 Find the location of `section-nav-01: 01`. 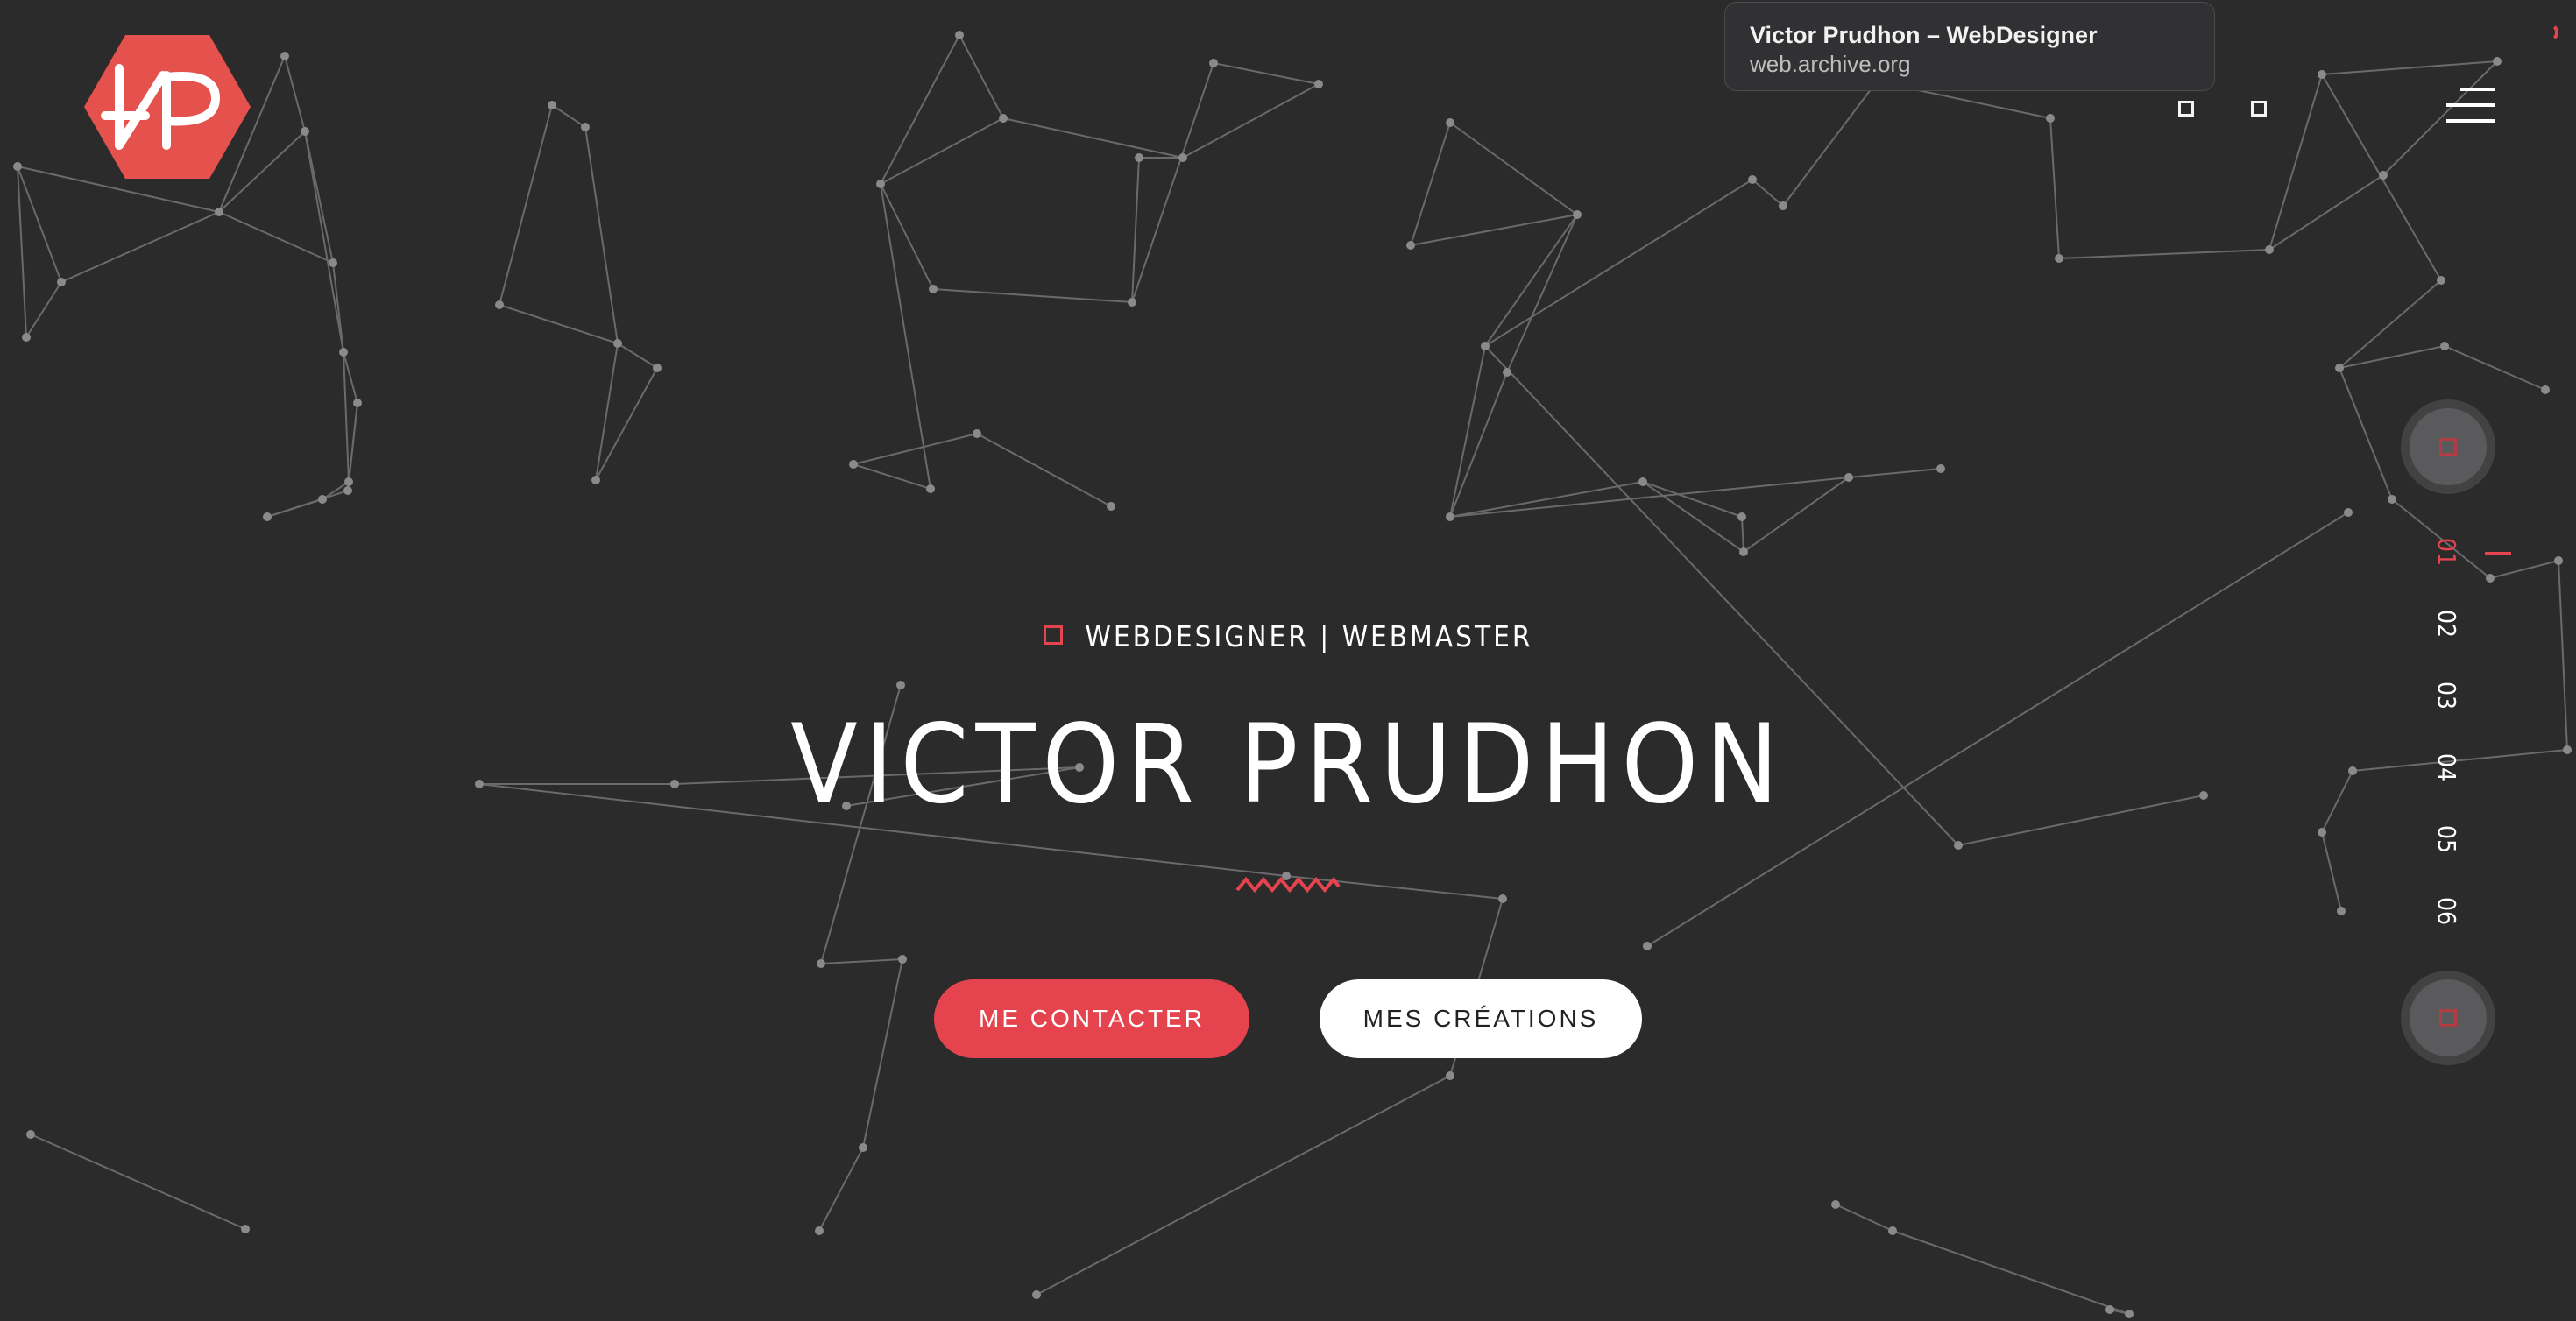

section-nav-01: 01 is located at coordinates (2446, 552).